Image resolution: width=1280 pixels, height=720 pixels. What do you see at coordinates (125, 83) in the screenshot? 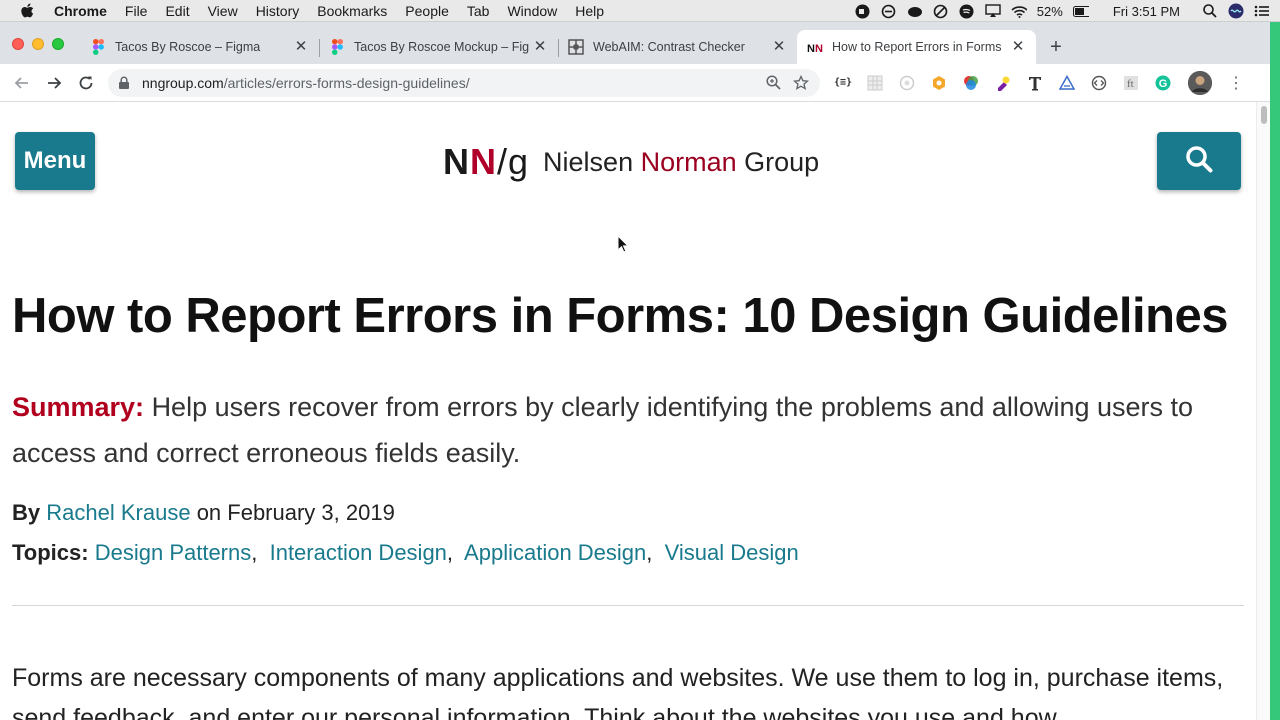
I see `lock-icon` at bounding box center [125, 83].